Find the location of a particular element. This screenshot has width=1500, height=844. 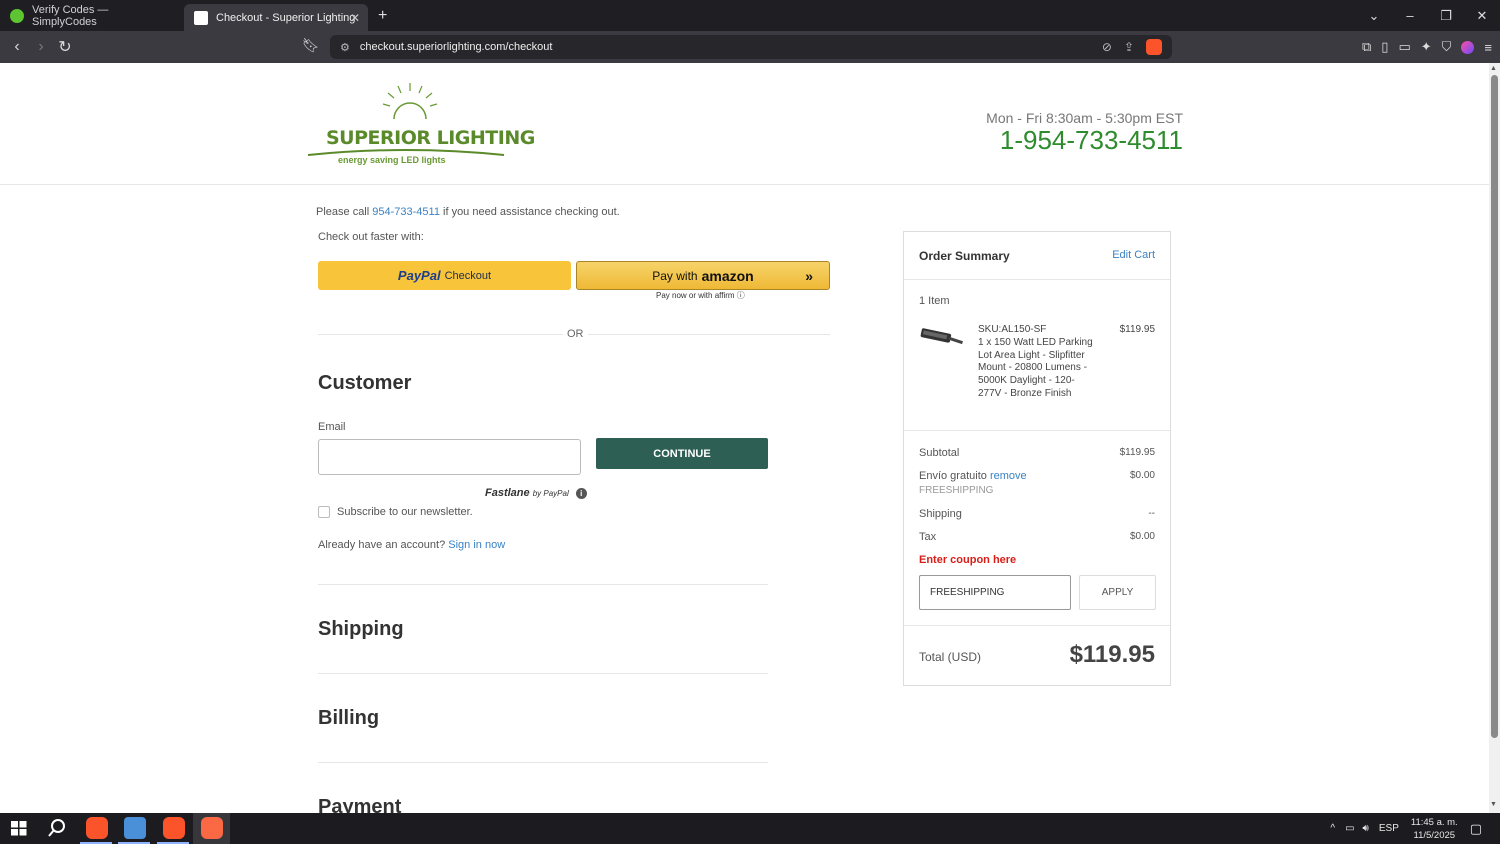

back-icon: ‹ is located at coordinates (17, 47).